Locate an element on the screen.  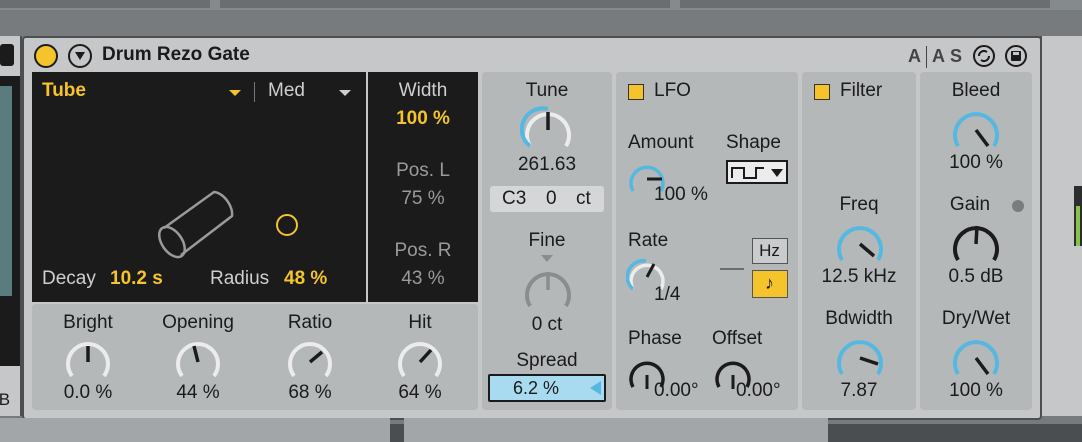
stereo-display: Width 100 % Pos. L 75 % Pos. R 43 % is located at coordinates (423, 187).